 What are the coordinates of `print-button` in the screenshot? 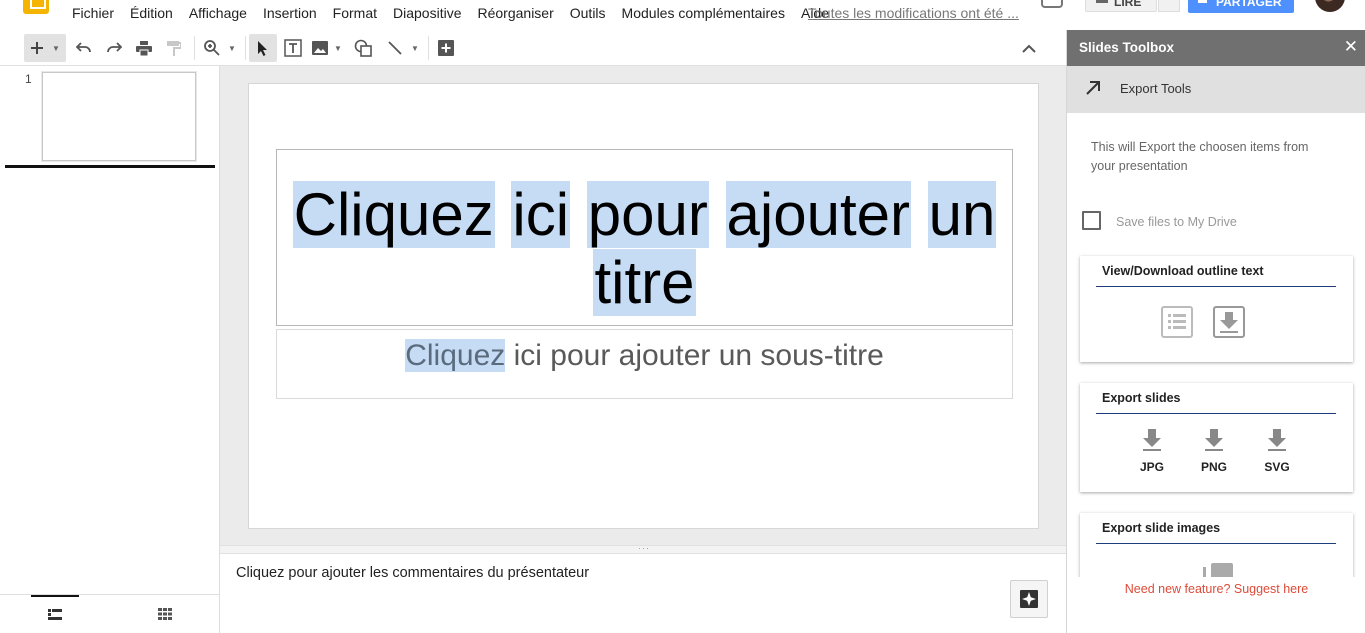 It's located at (144, 48).